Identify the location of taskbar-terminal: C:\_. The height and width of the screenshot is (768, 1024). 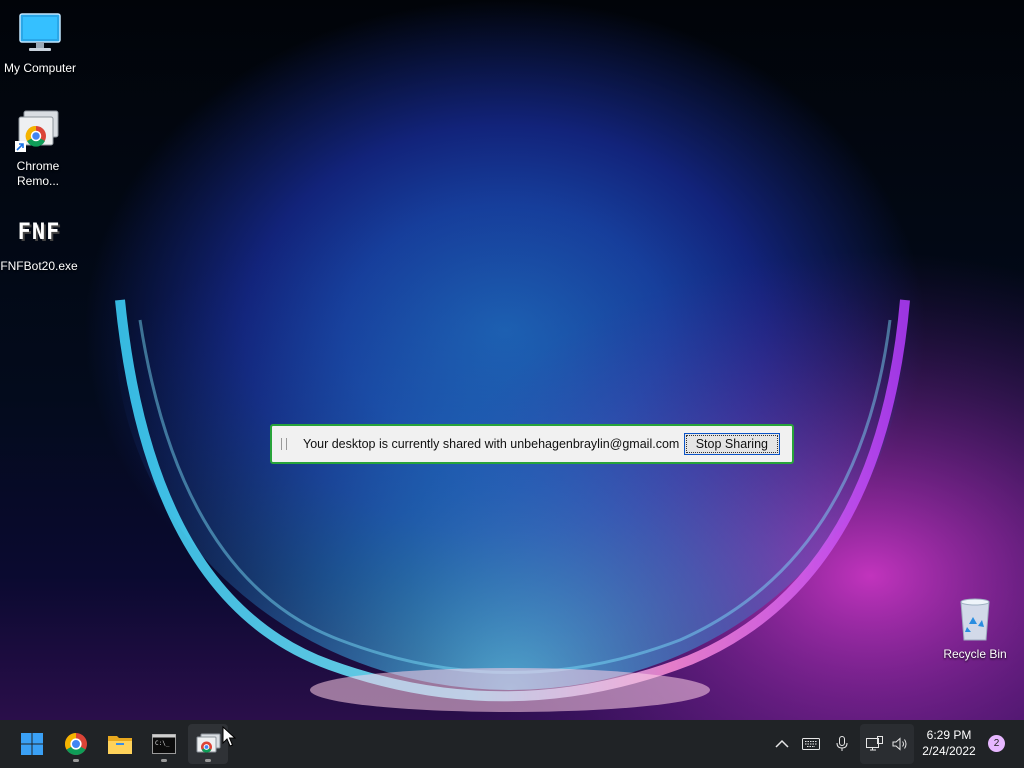
(164, 744).